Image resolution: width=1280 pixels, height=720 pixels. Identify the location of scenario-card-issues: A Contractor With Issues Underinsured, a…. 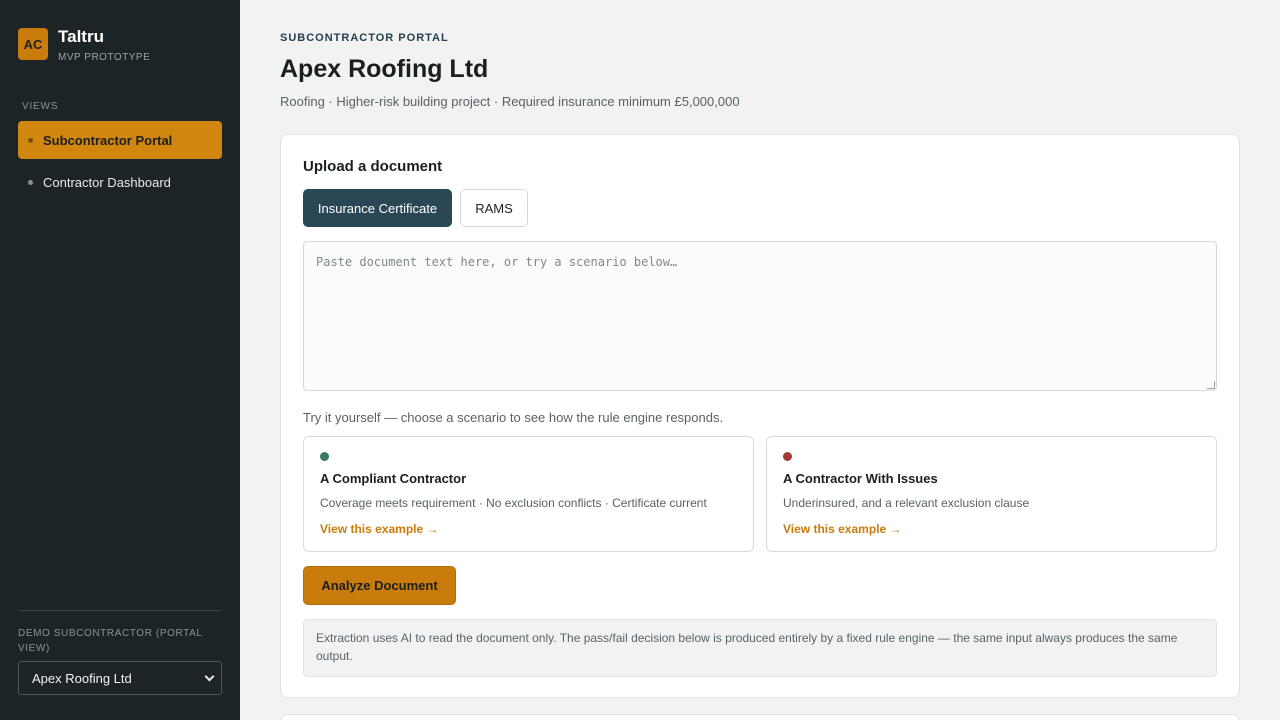
(991, 494).